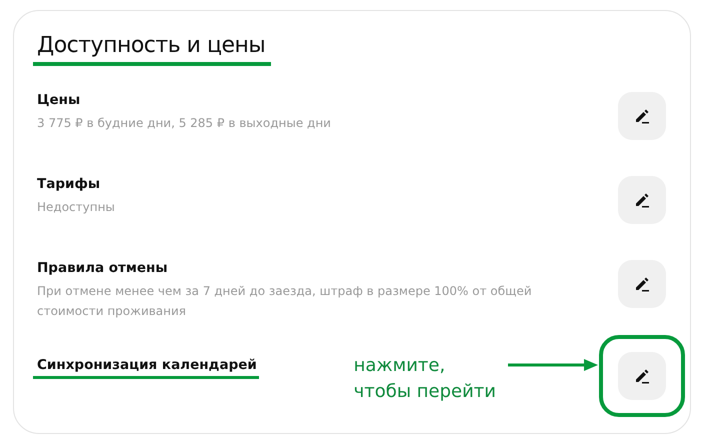 This screenshot has width=704, height=446. Describe the element at coordinates (152, 49) in the screenshot. I see `section-heading: Доступность и цены` at that location.